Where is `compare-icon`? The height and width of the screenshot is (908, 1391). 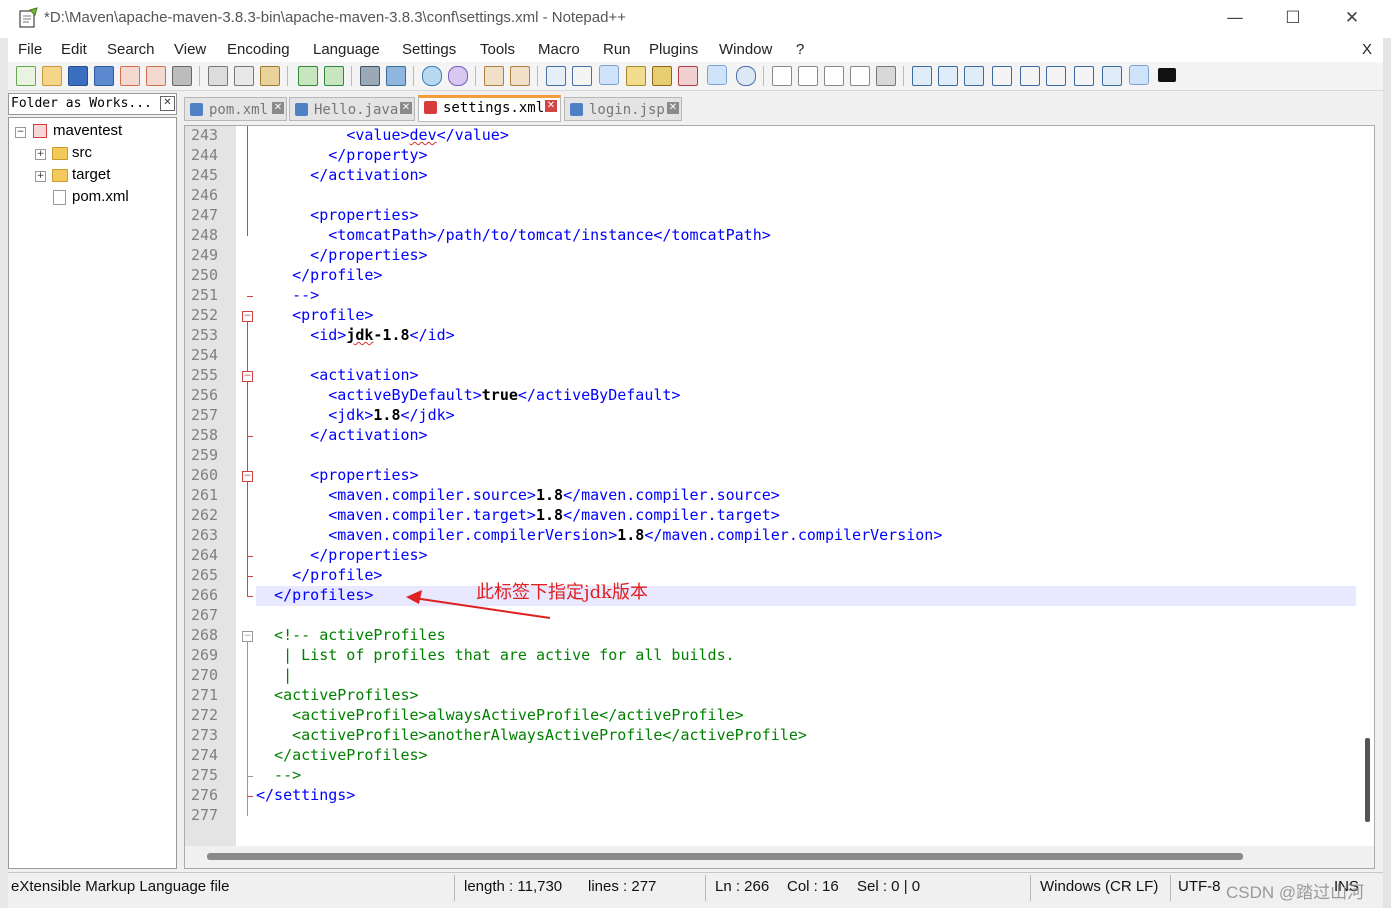
compare-icon is located at coordinates (922, 76).